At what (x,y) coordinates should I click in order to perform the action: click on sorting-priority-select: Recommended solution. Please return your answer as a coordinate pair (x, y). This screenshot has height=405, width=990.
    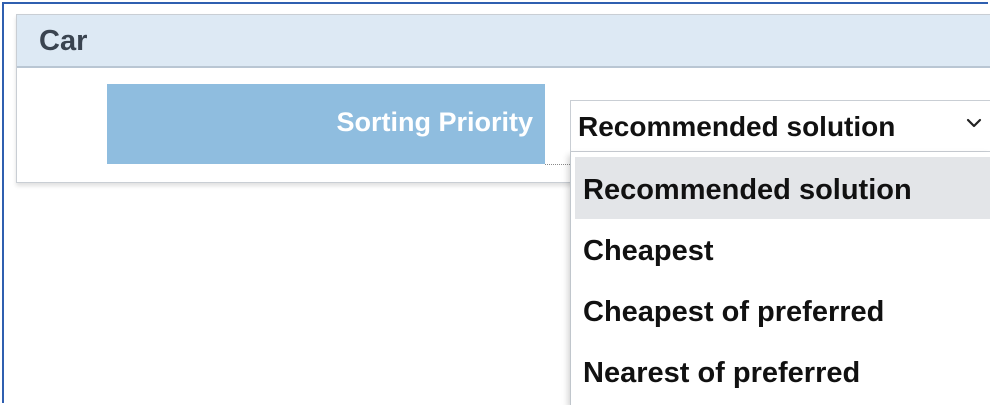
    Looking at the image, I should click on (780, 126).